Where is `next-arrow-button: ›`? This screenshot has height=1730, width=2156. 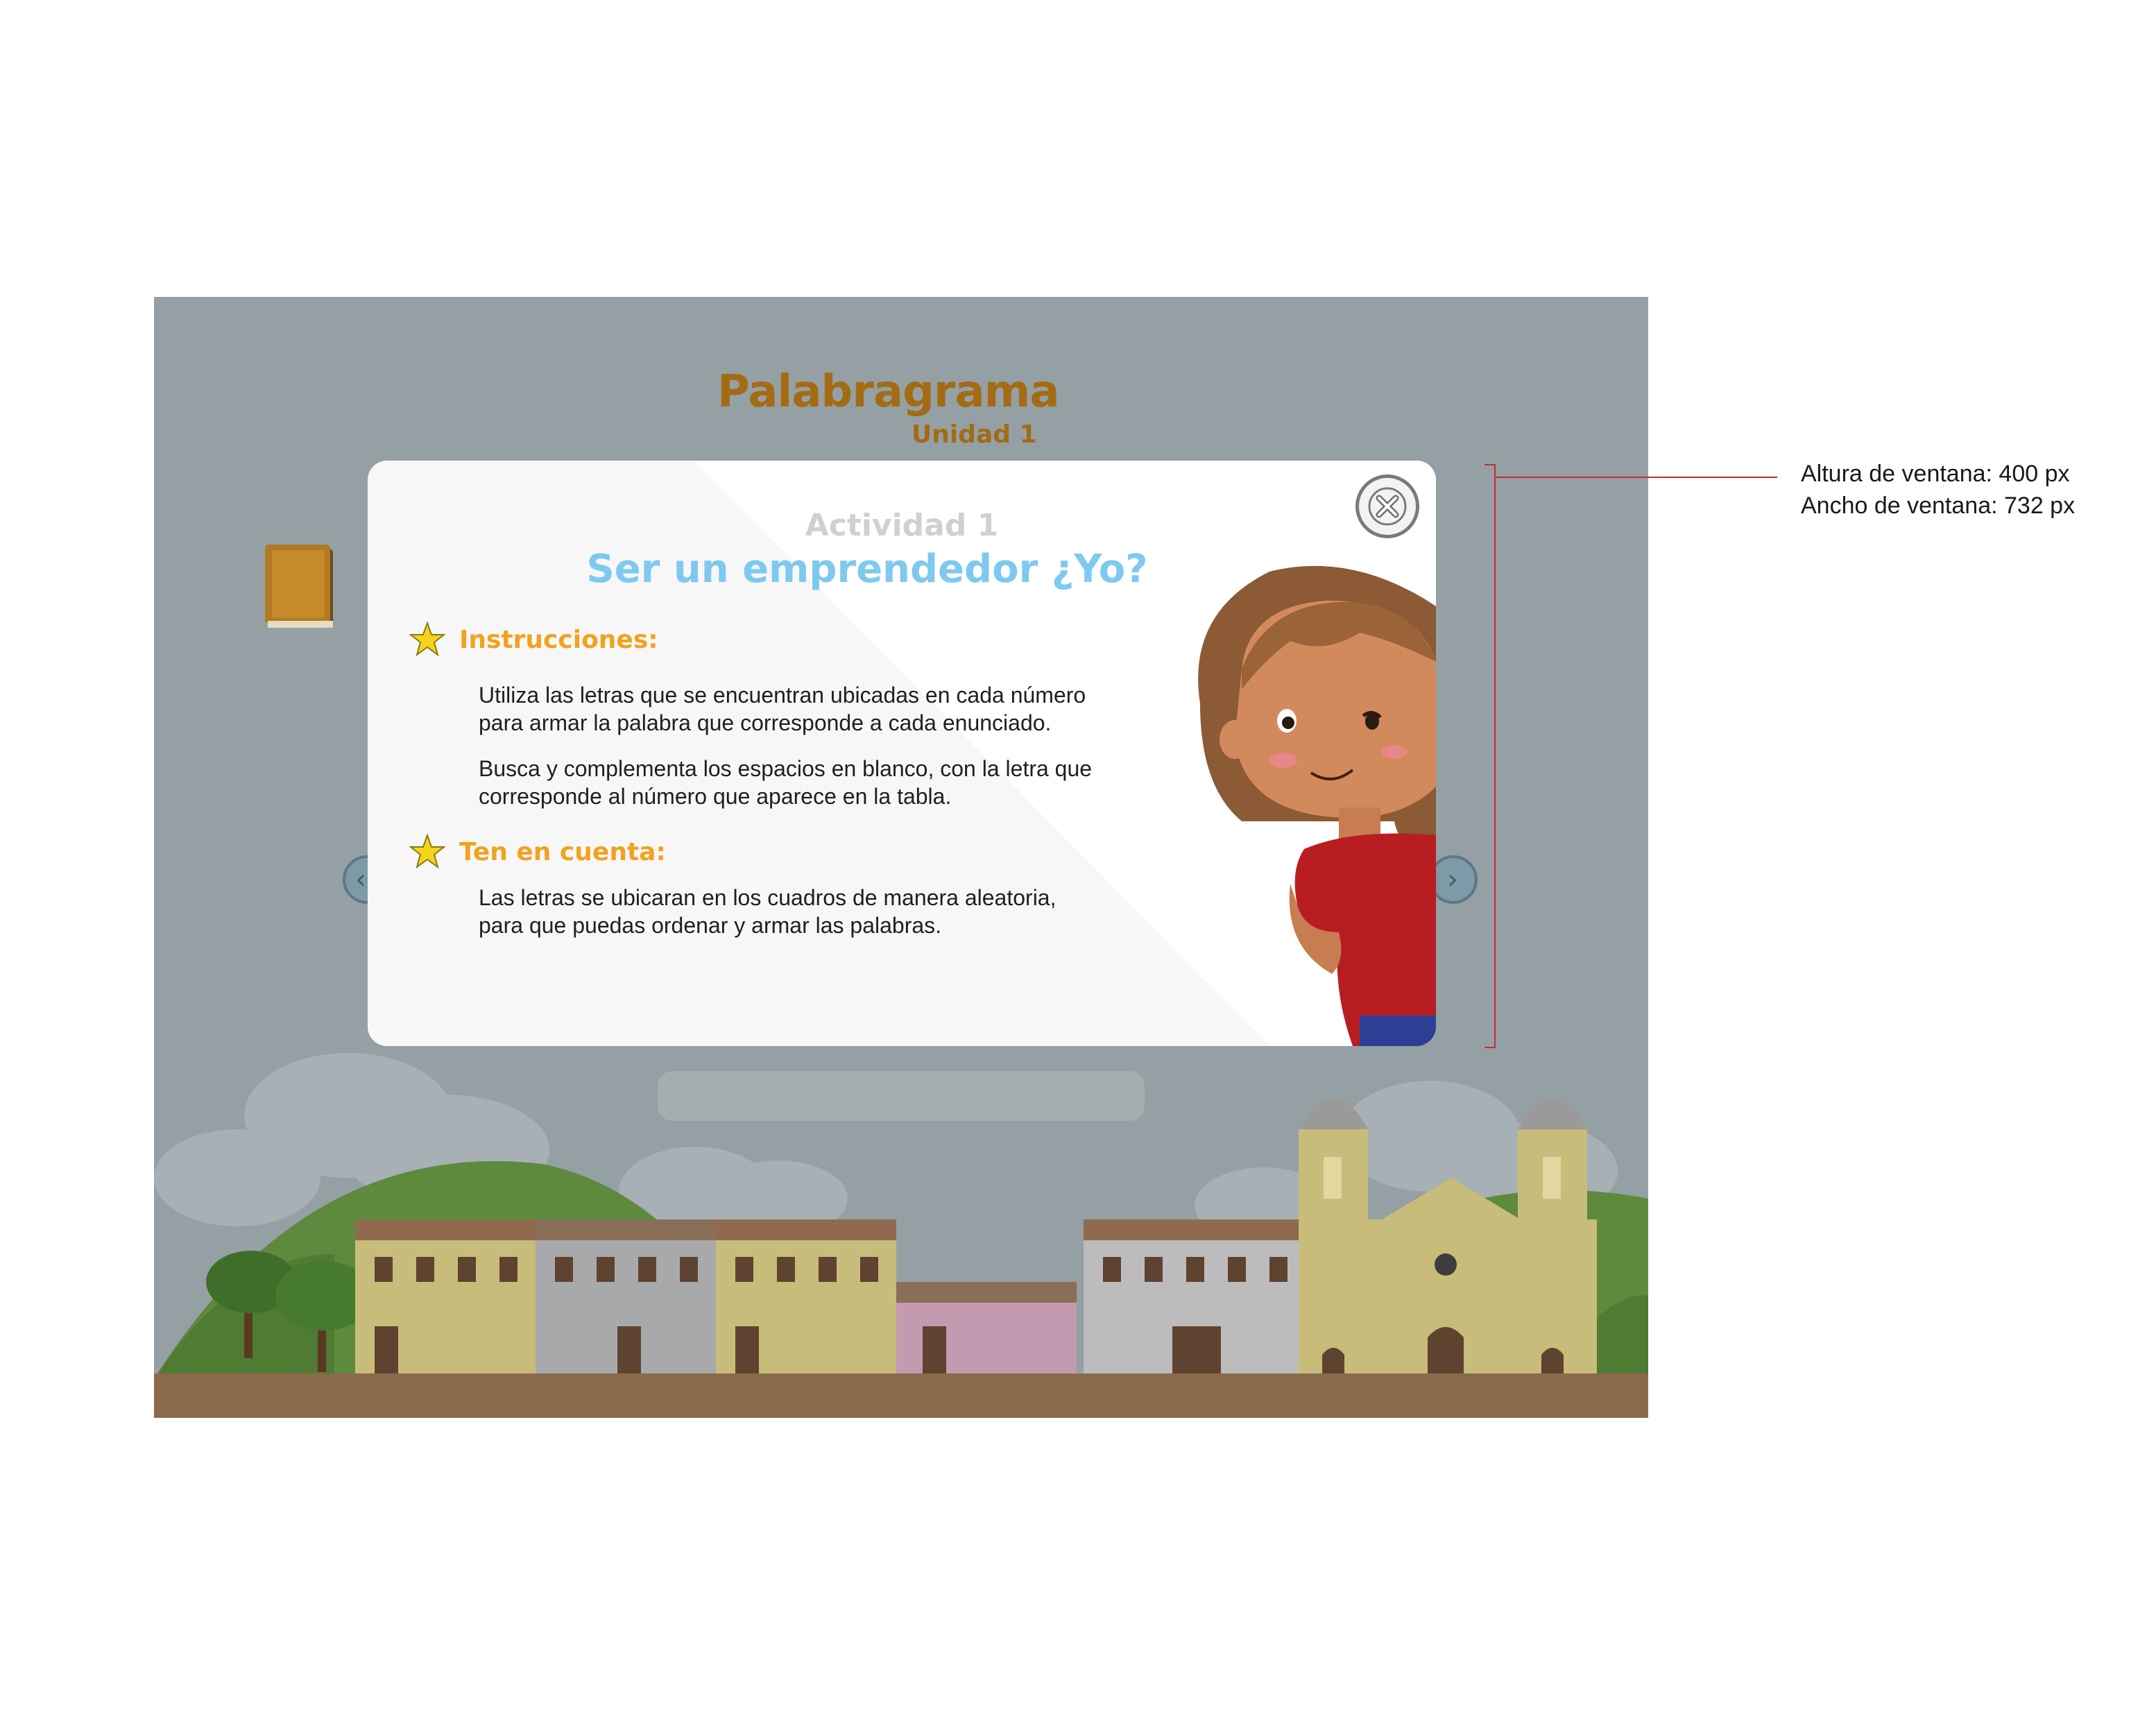
next-arrow-button: › is located at coordinates (1453, 879).